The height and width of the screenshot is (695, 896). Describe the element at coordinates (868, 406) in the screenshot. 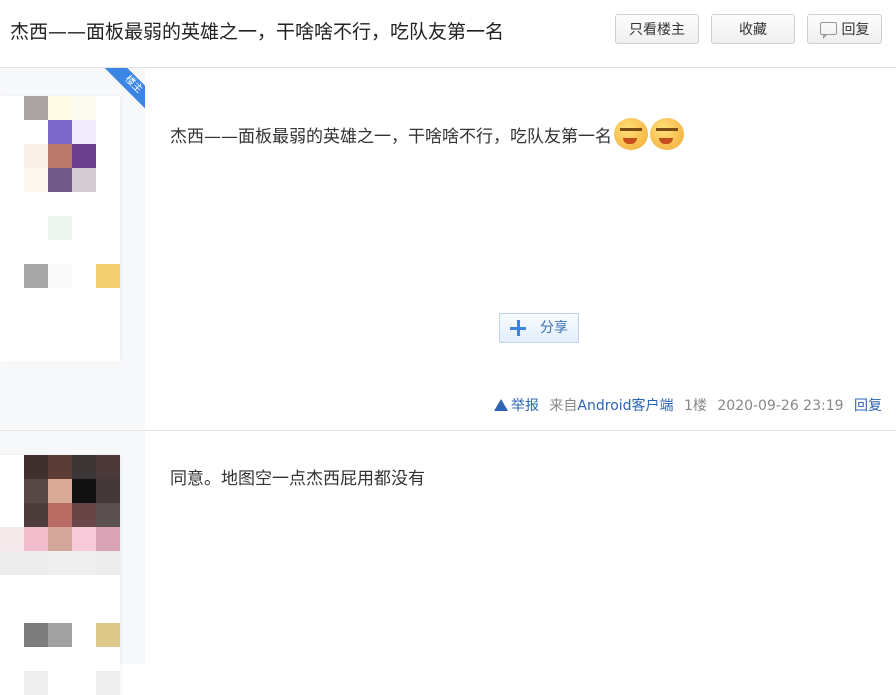

I see `reply-link: 回复` at that location.